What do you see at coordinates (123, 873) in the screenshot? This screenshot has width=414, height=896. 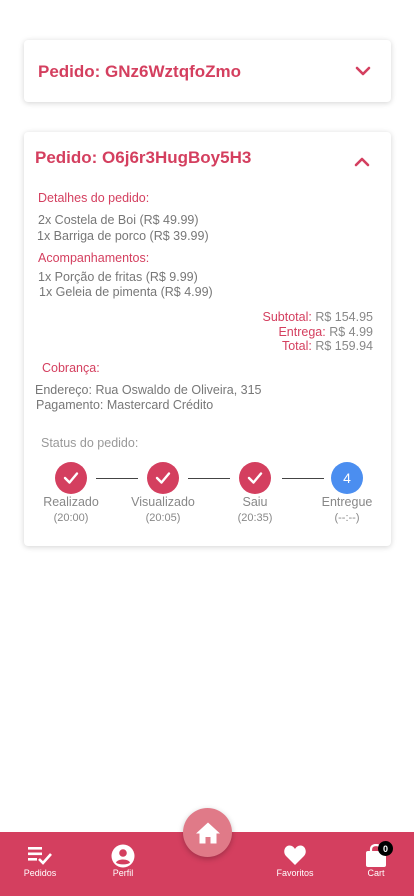 I see `nav-label: Perfil` at bounding box center [123, 873].